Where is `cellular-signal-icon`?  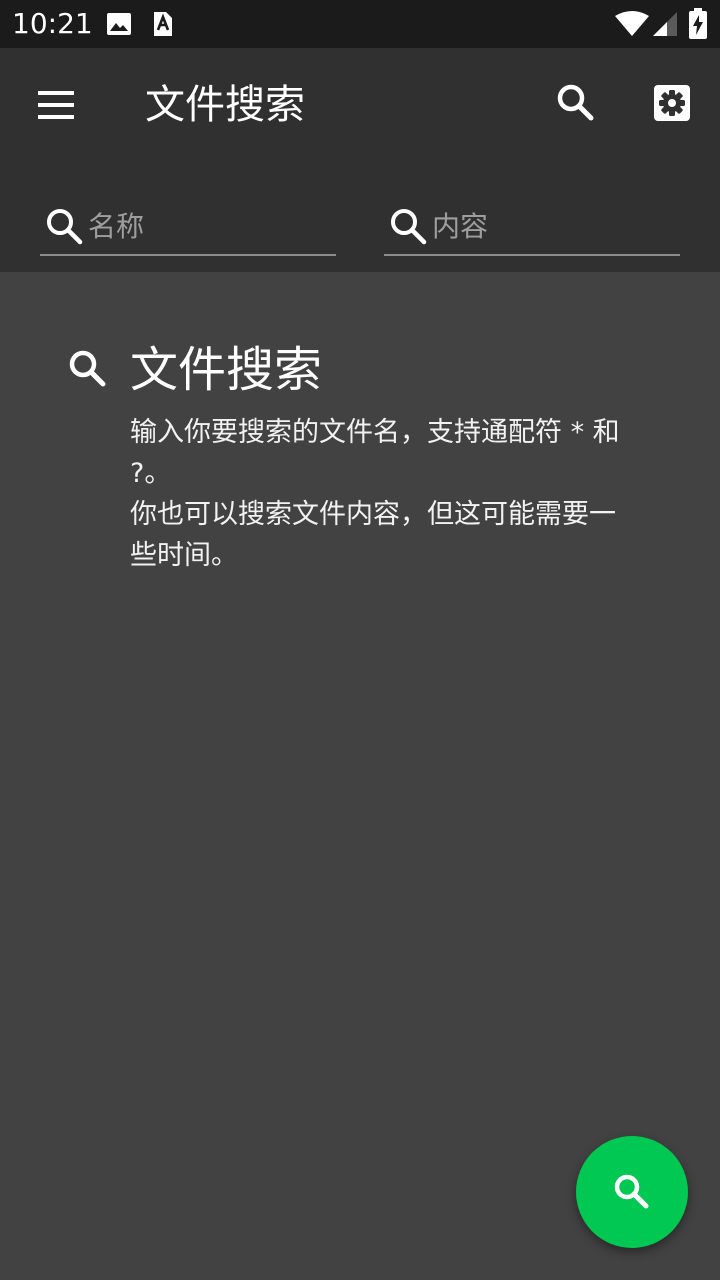
cellular-signal-icon is located at coordinates (665, 24).